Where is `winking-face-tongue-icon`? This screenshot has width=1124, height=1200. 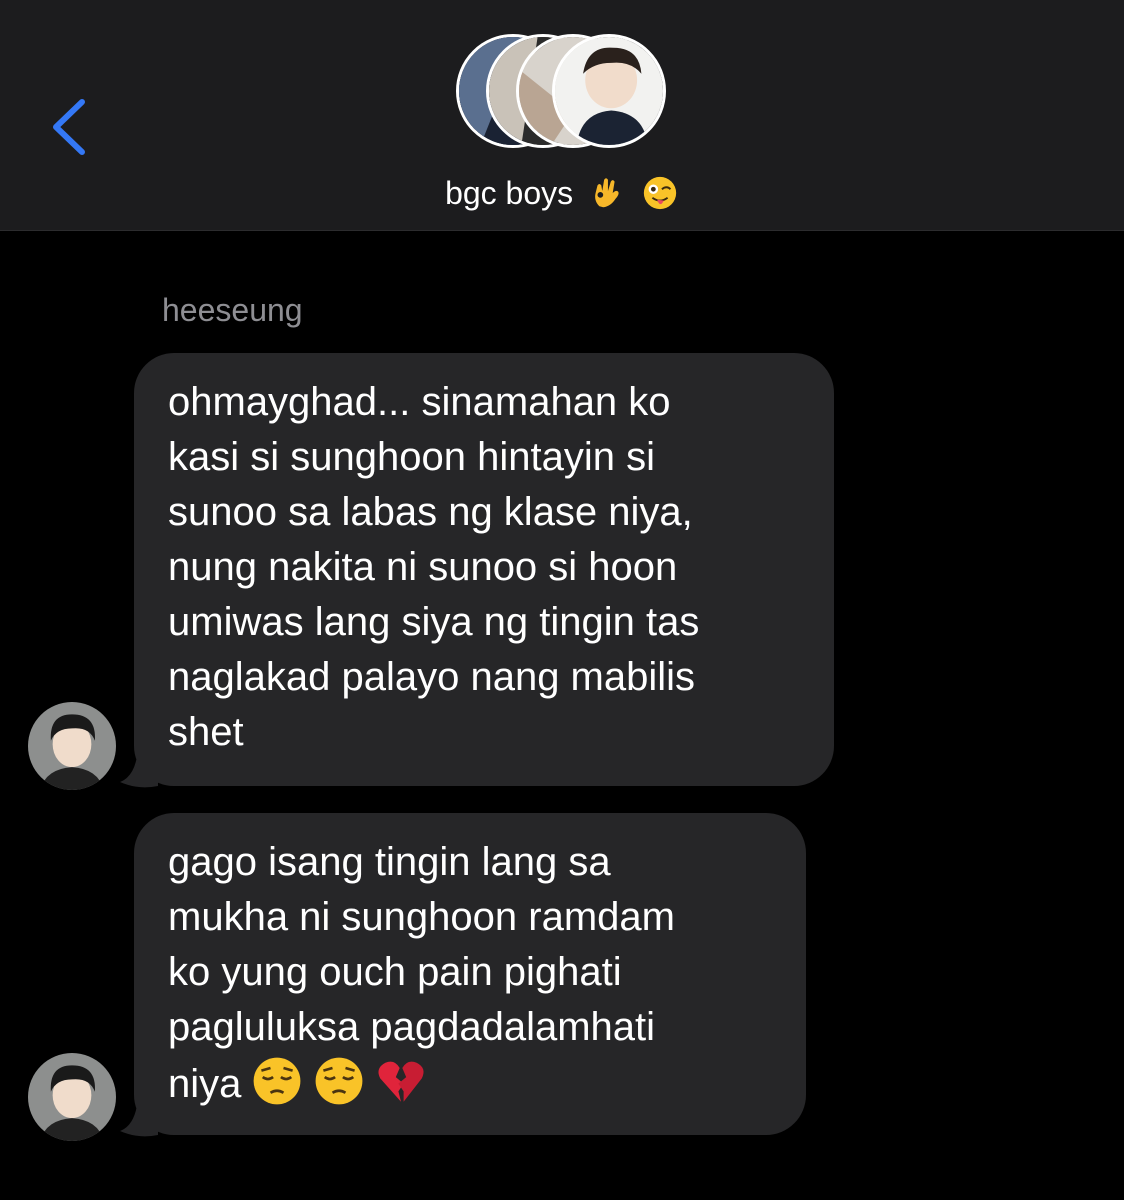 winking-face-tongue-icon is located at coordinates (660, 193).